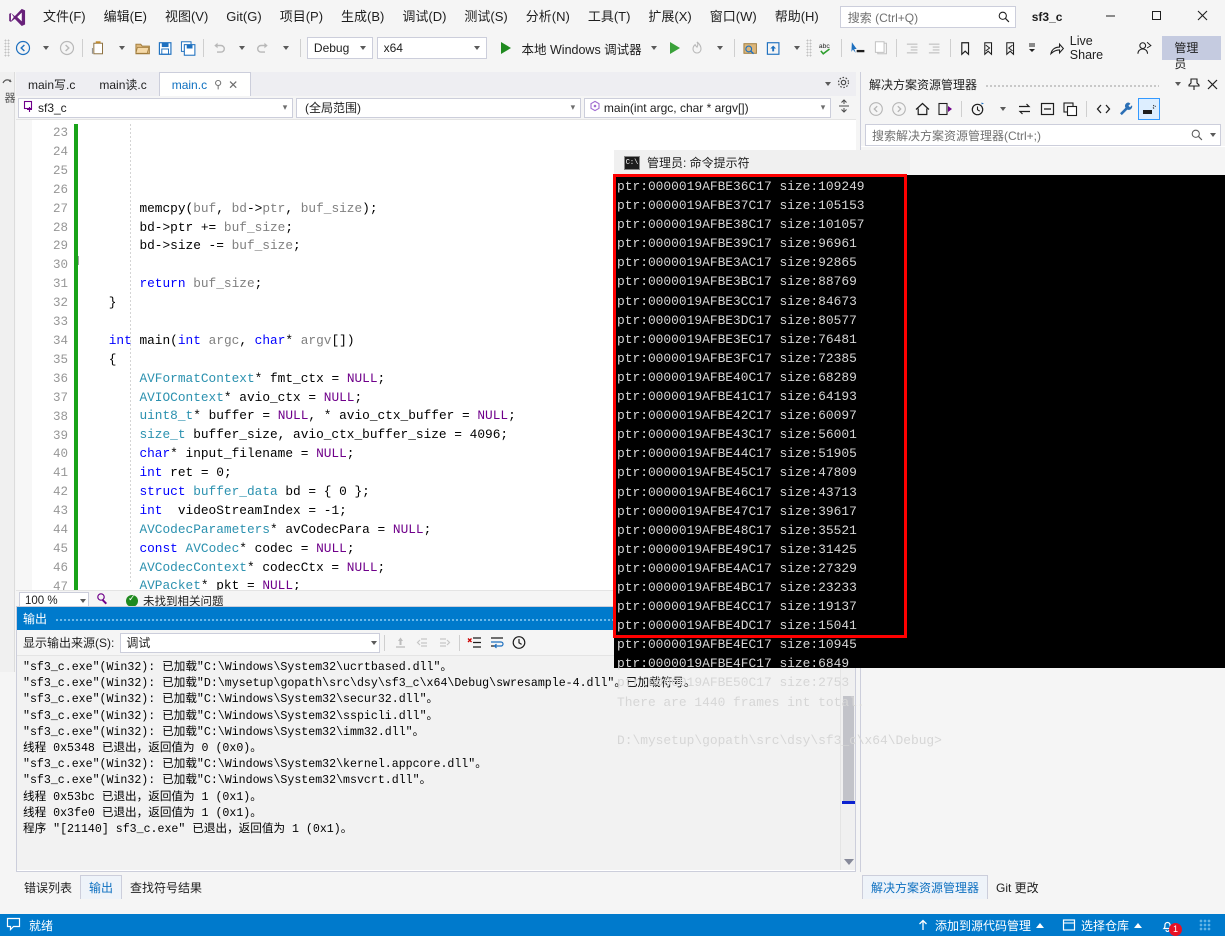  Describe the element at coordinates (243, 17) in the screenshot. I see `menu-item-git: Git(G)` at that location.